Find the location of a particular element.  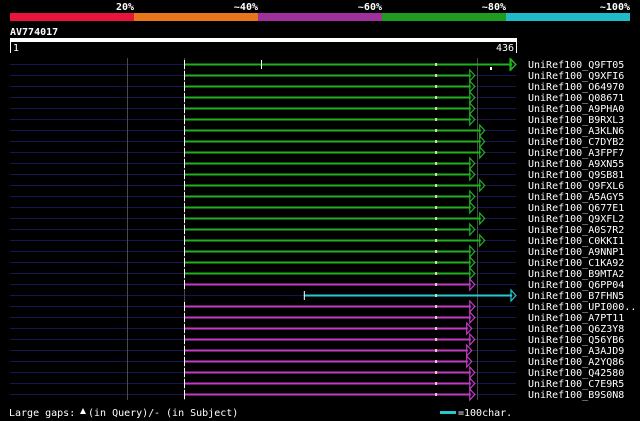

hit-row: UniRef100_Q9FT05 is located at coordinates (404, 64).